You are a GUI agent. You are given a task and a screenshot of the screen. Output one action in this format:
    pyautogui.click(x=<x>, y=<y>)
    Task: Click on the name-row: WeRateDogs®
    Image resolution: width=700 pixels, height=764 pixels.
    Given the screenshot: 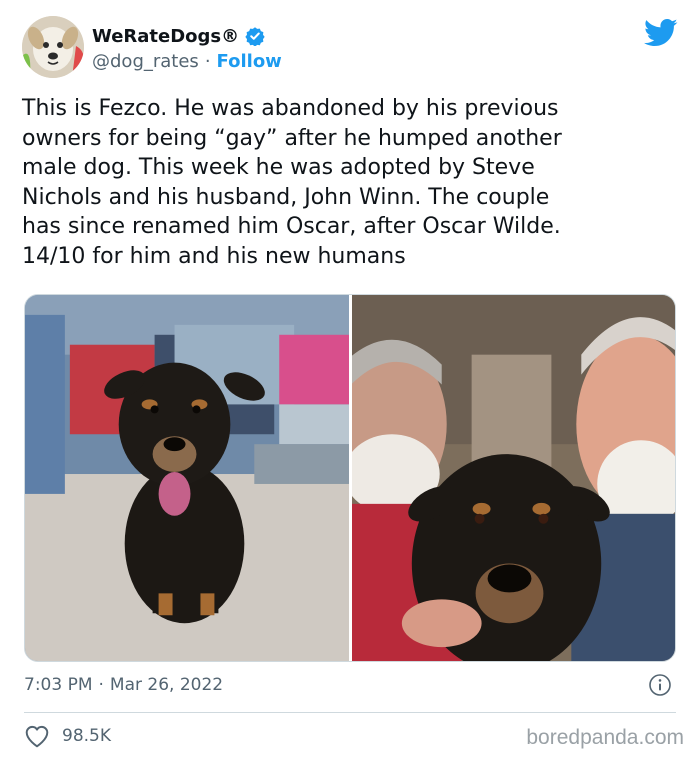 What is the action you would take?
    pyautogui.click(x=187, y=36)
    